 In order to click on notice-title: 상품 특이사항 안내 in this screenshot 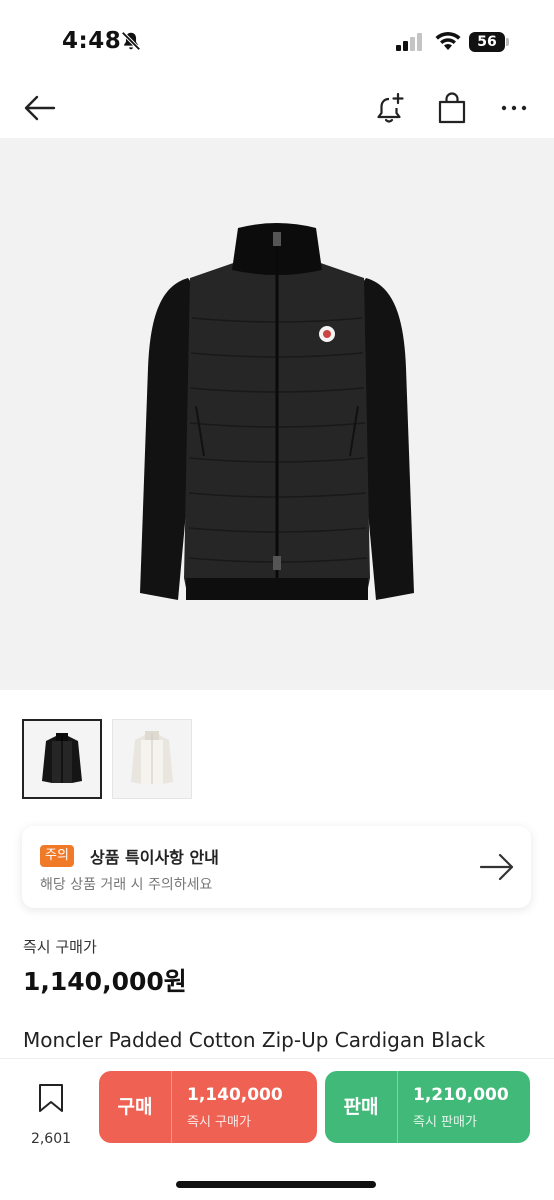, I will do `click(154, 857)`.